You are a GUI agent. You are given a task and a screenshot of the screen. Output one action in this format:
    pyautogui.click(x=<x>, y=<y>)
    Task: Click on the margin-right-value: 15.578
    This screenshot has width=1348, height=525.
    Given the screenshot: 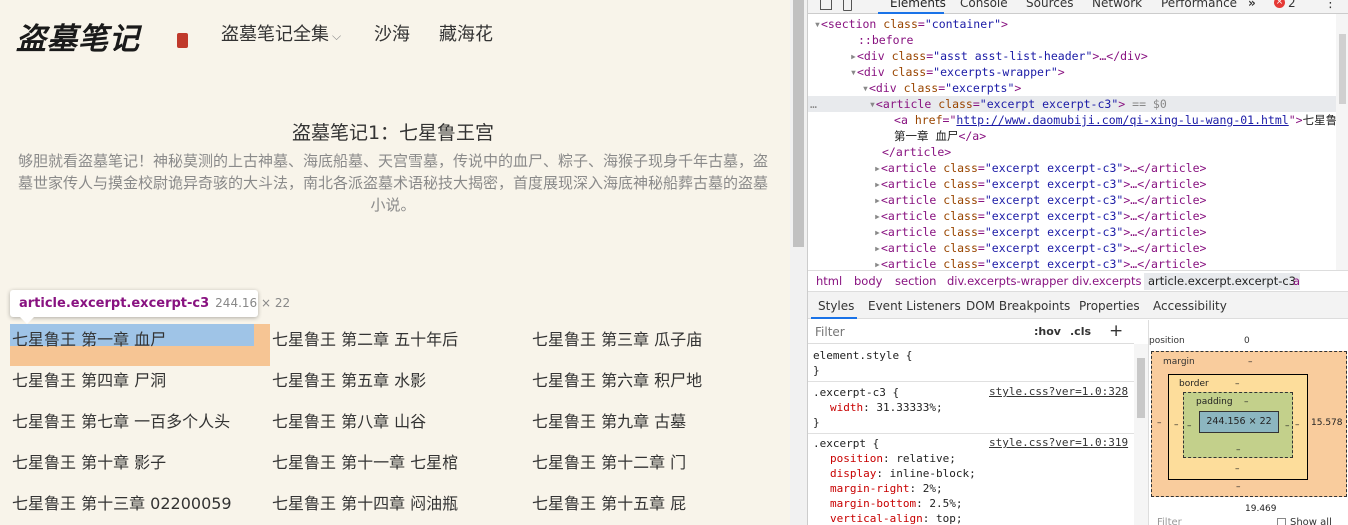 What is the action you would take?
    pyautogui.click(x=1327, y=423)
    